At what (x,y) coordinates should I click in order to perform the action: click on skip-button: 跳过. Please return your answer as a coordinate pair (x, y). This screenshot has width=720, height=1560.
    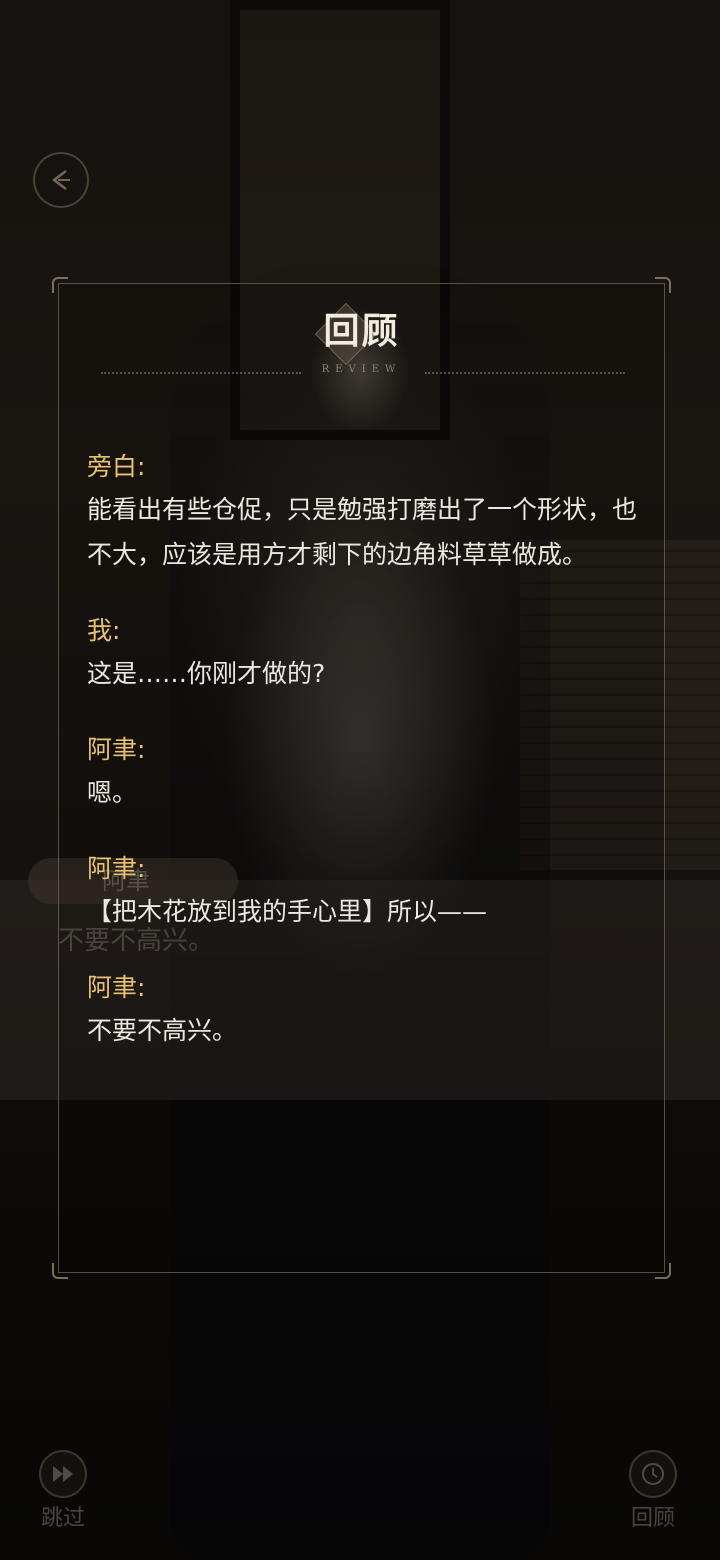
    Looking at the image, I should click on (63, 1491).